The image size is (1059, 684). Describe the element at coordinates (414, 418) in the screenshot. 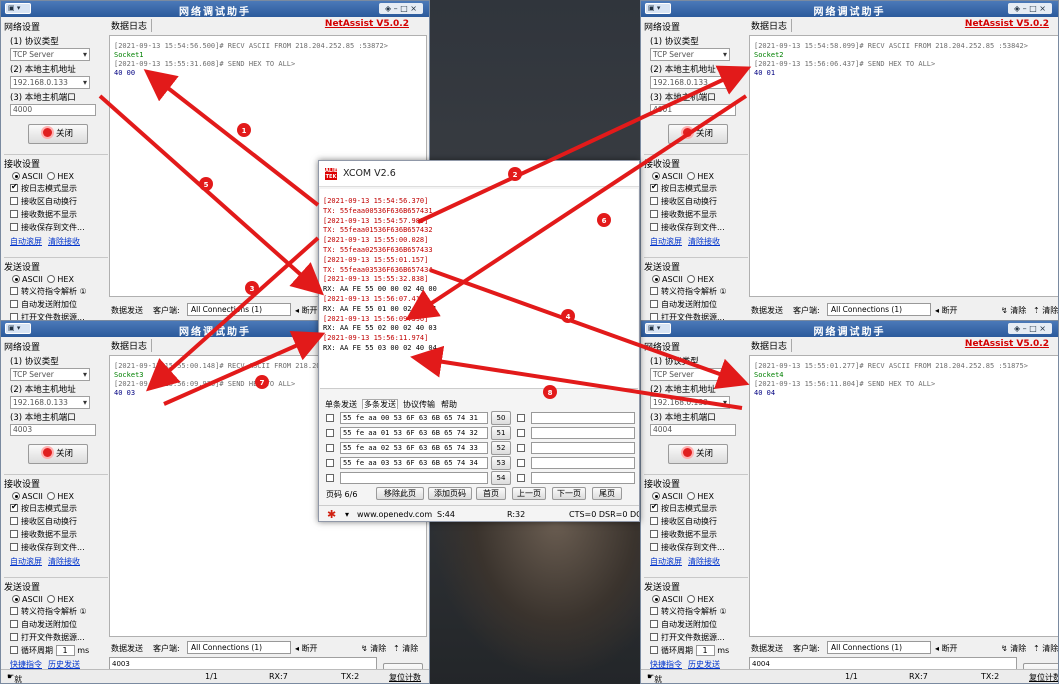

I see `row-data-input: 55 fe aa 00 53 6F 63 6B 65 74 31` at that location.